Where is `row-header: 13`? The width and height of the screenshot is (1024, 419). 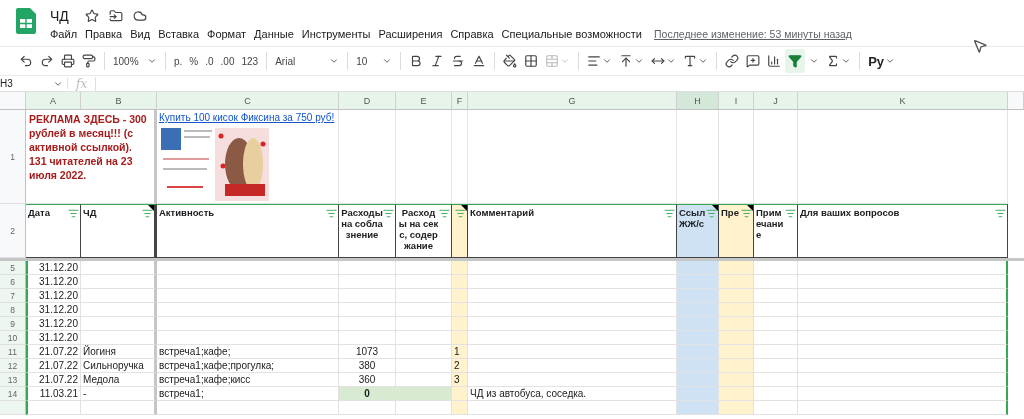
row-header: 13 is located at coordinates (13, 380).